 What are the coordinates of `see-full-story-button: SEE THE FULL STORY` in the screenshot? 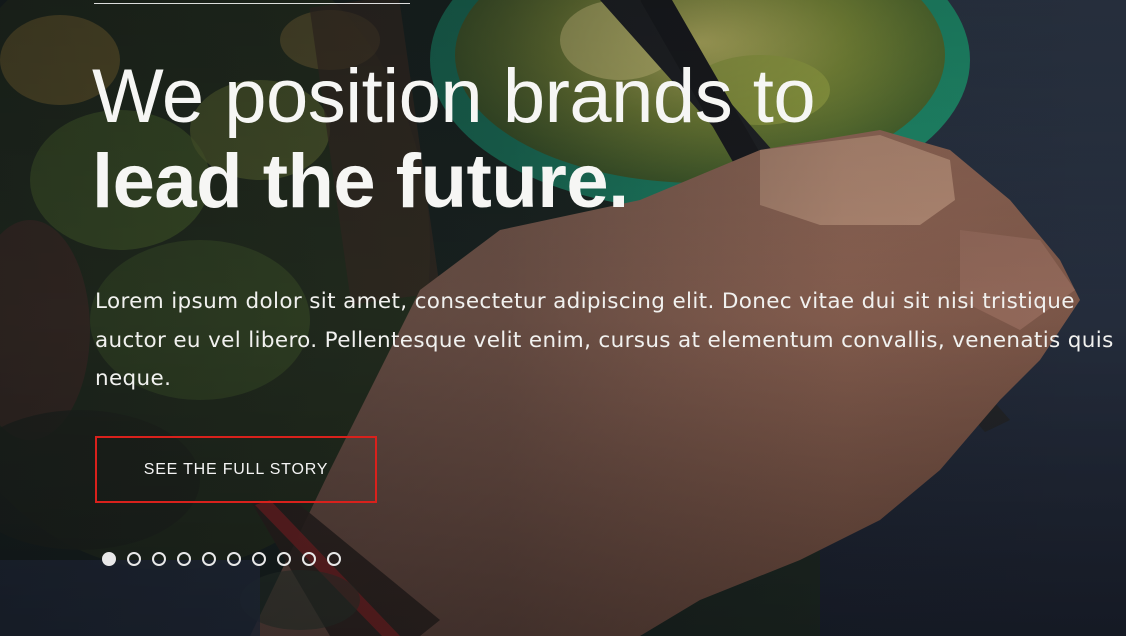 It's located at (236, 469).